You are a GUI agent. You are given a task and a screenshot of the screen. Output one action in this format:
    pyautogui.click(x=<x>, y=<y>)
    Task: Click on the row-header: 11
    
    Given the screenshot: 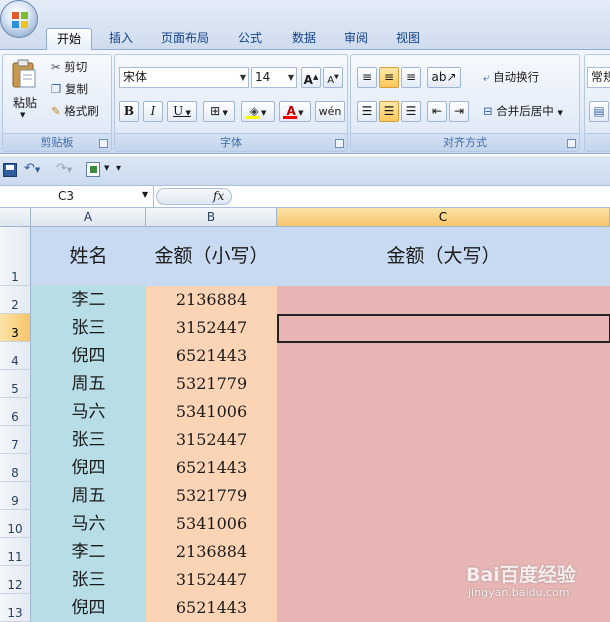 What is the action you would take?
    pyautogui.click(x=15, y=552)
    